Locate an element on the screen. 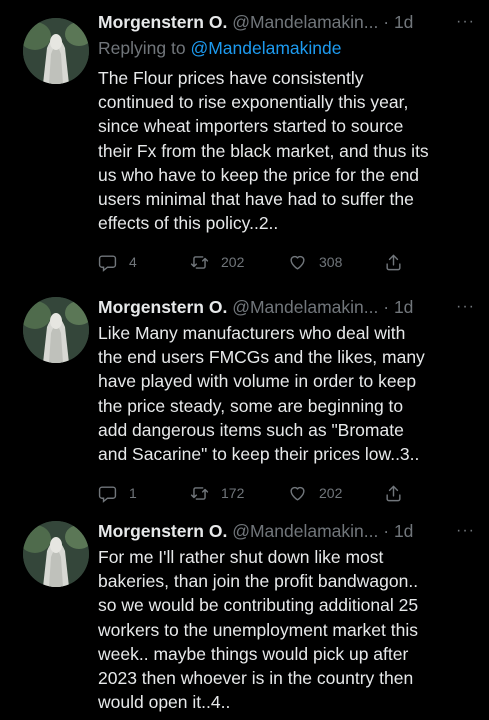 Image resolution: width=489 pixels, height=720 pixels. tweet-text-line: Like Many manufacturers who deal with is located at coordinates (252, 333).